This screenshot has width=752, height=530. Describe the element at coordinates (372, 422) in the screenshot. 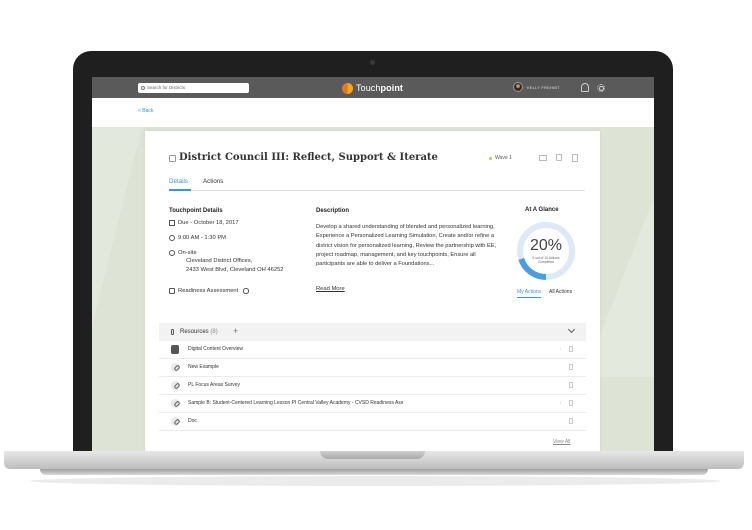

I see `resource-row: Doc` at that location.